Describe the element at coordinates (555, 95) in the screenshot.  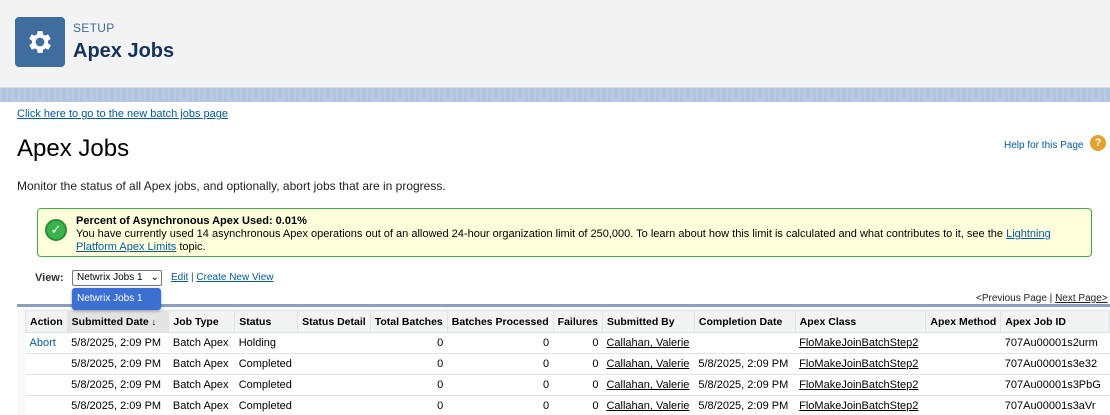
I see `header-divider` at that location.